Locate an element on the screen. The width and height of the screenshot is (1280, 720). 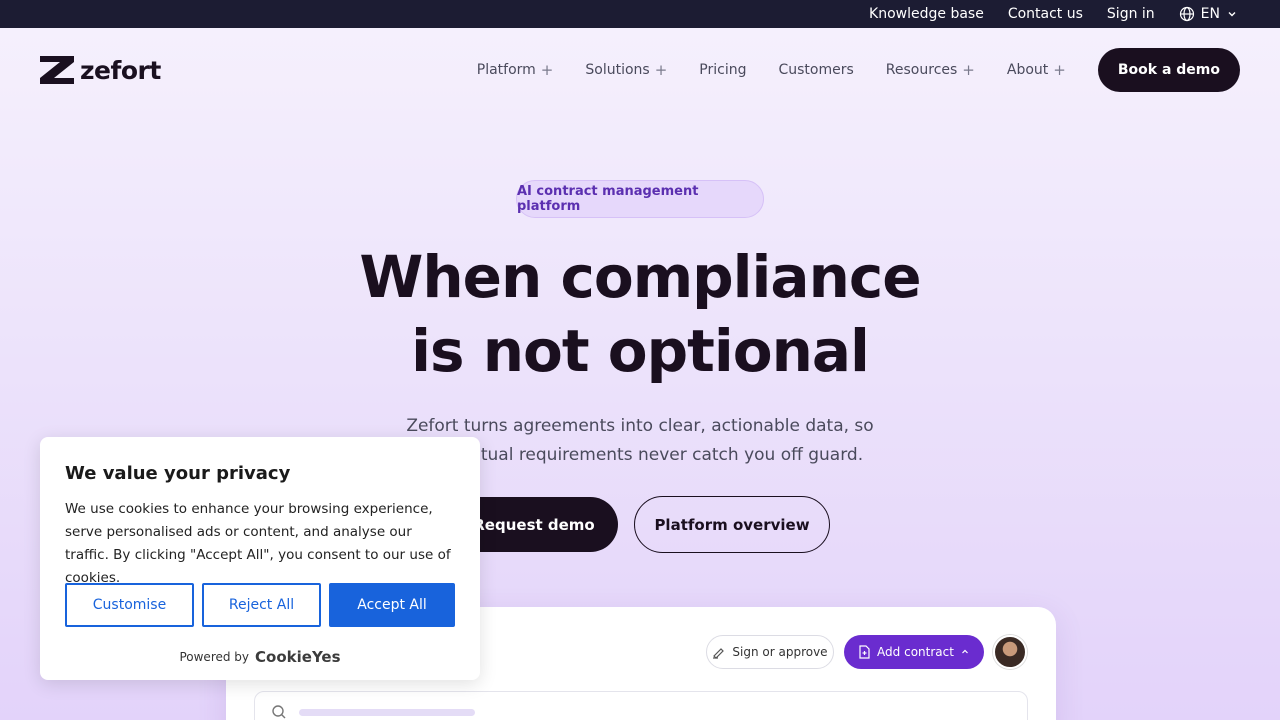
zefort-logo: zefort is located at coordinates (100, 70).